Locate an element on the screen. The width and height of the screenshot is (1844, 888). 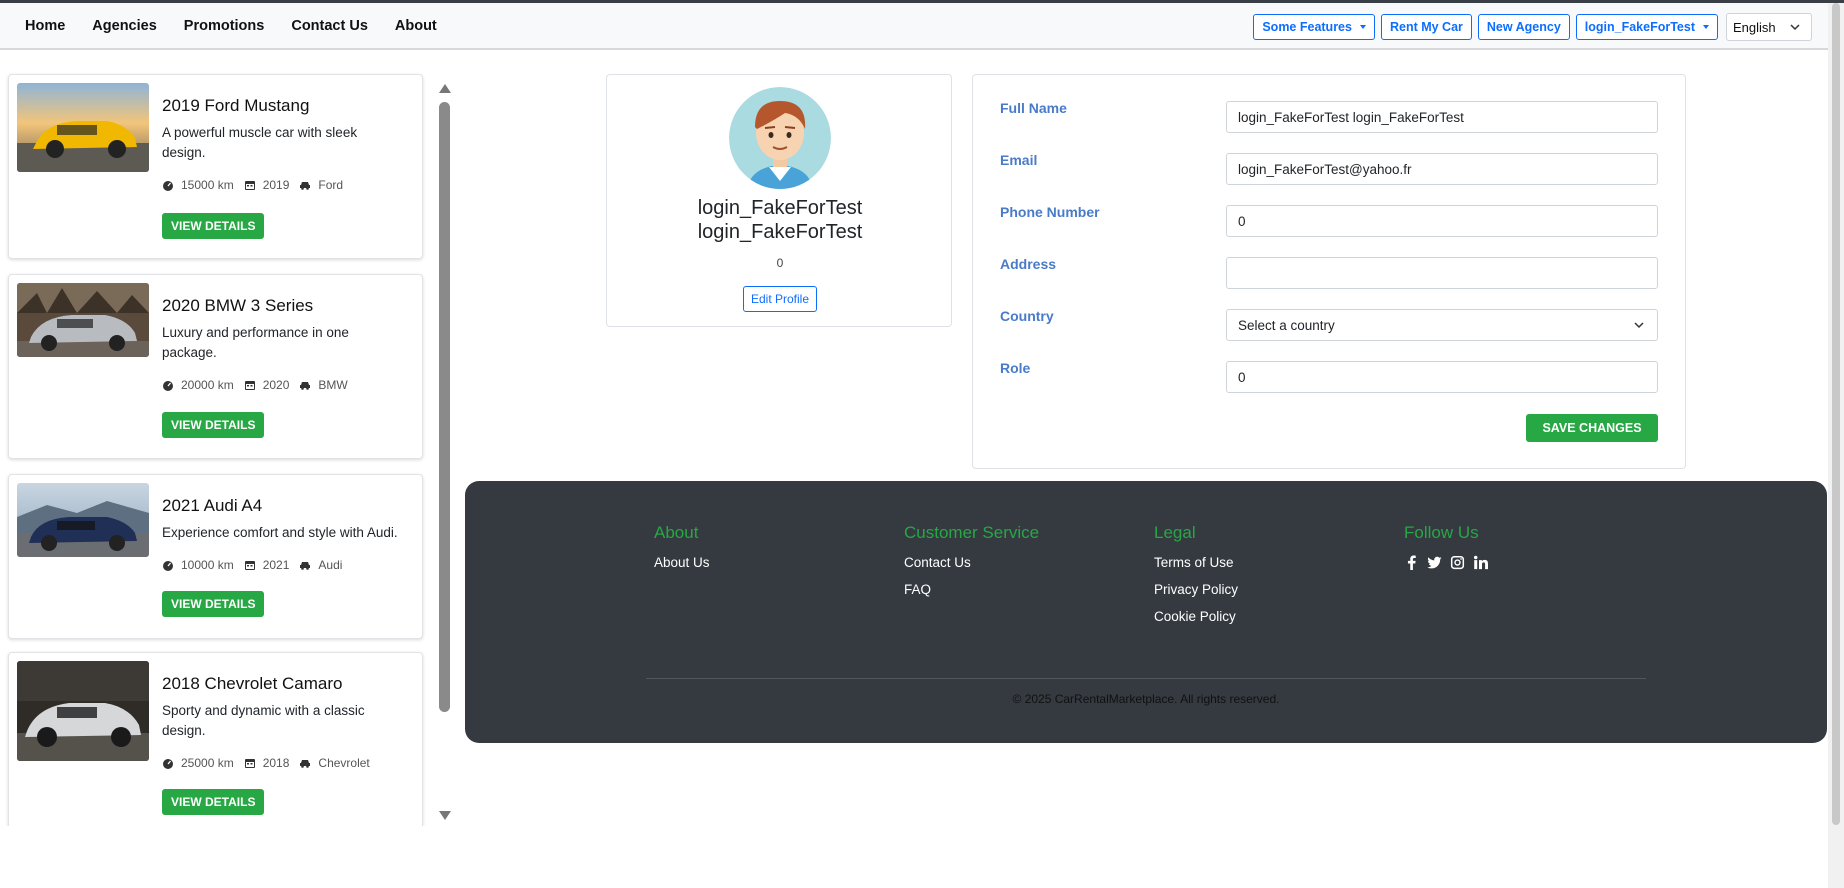
car-mileage: 10000 km is located at coordinates (207, 565).